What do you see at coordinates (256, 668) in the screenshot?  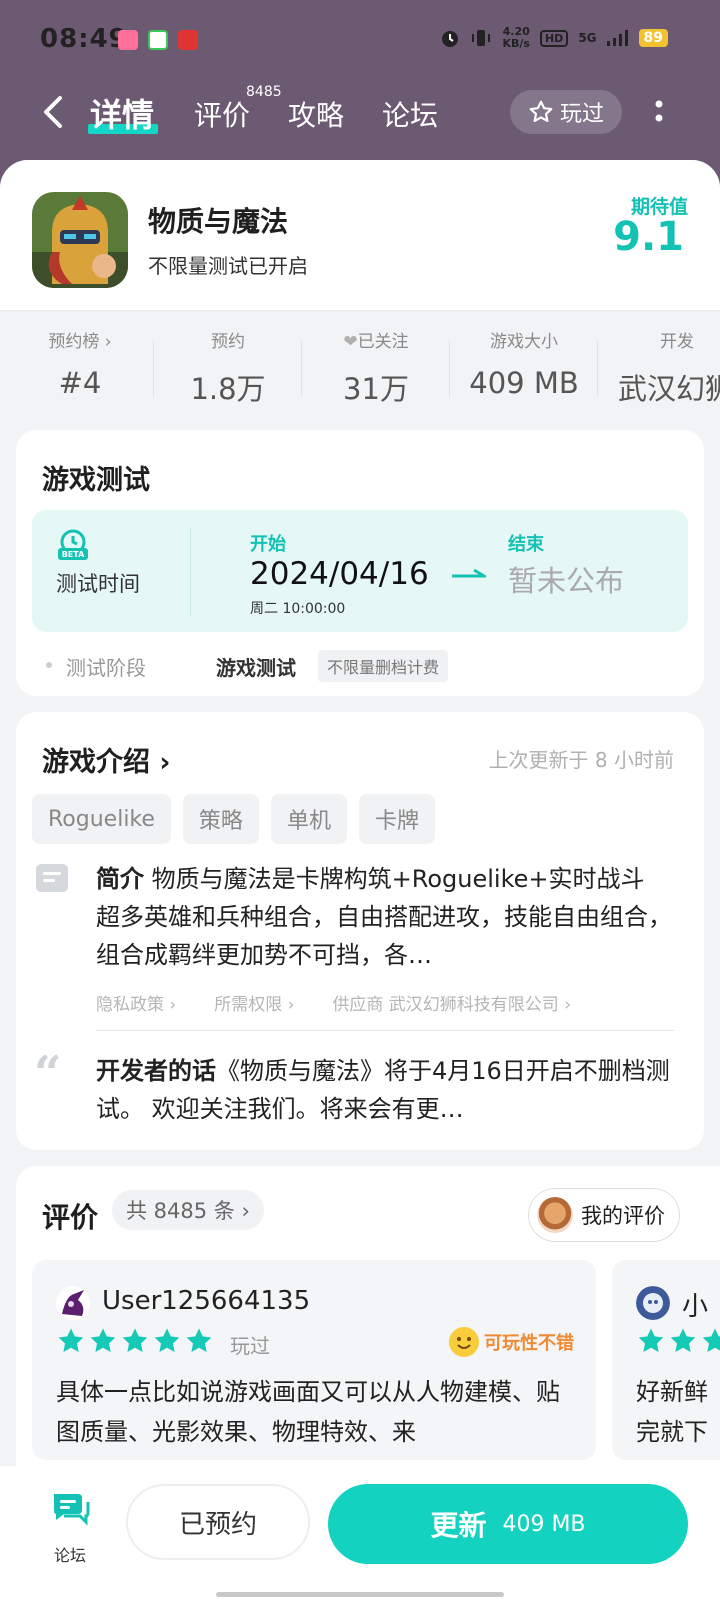 I see `phase-value: 游戏测试` at bounding box center [256, 668].